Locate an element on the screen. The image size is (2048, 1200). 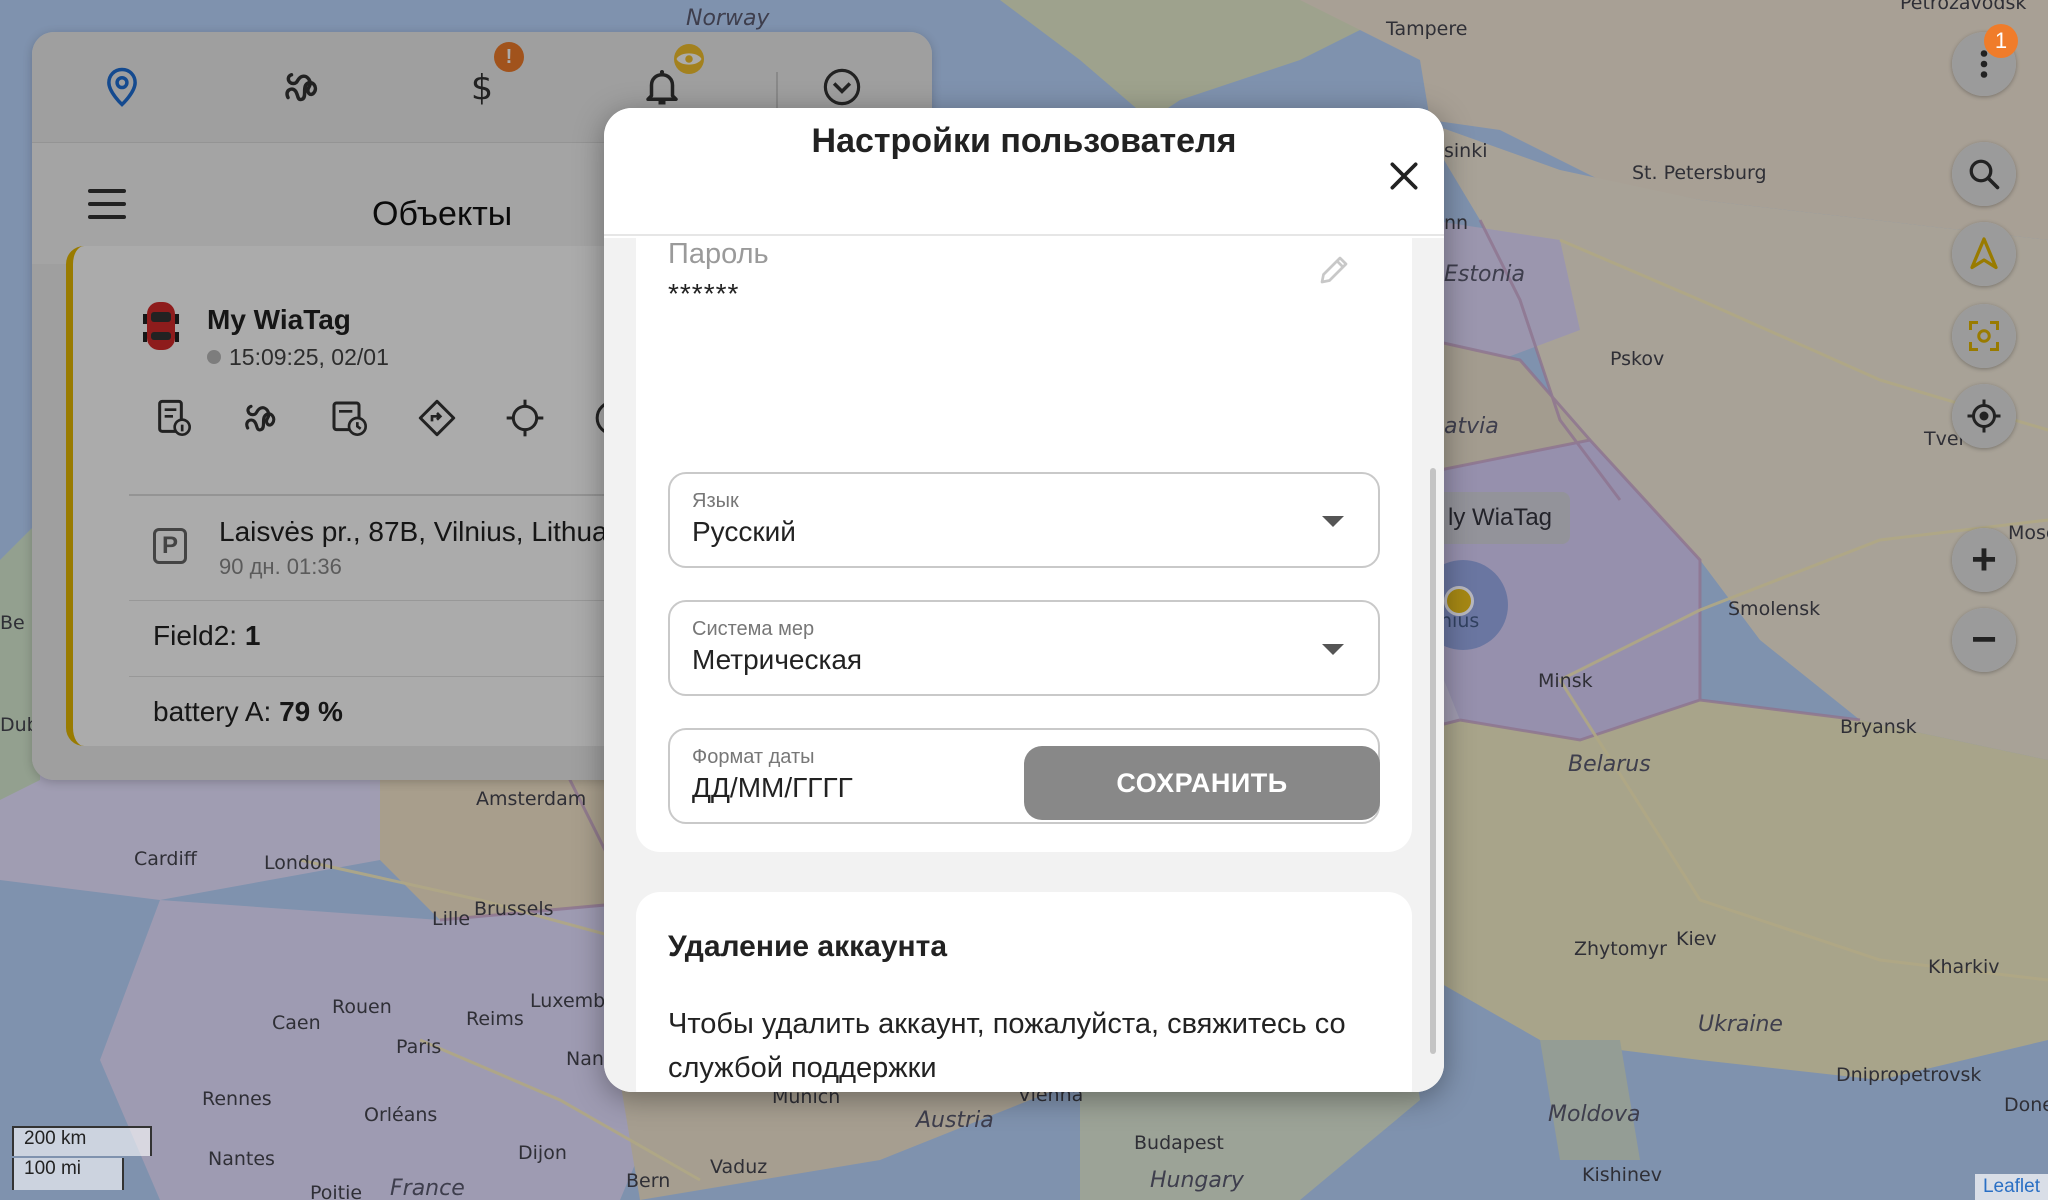
map-label-brussels: Brussels is located at coordinates (514, 909).